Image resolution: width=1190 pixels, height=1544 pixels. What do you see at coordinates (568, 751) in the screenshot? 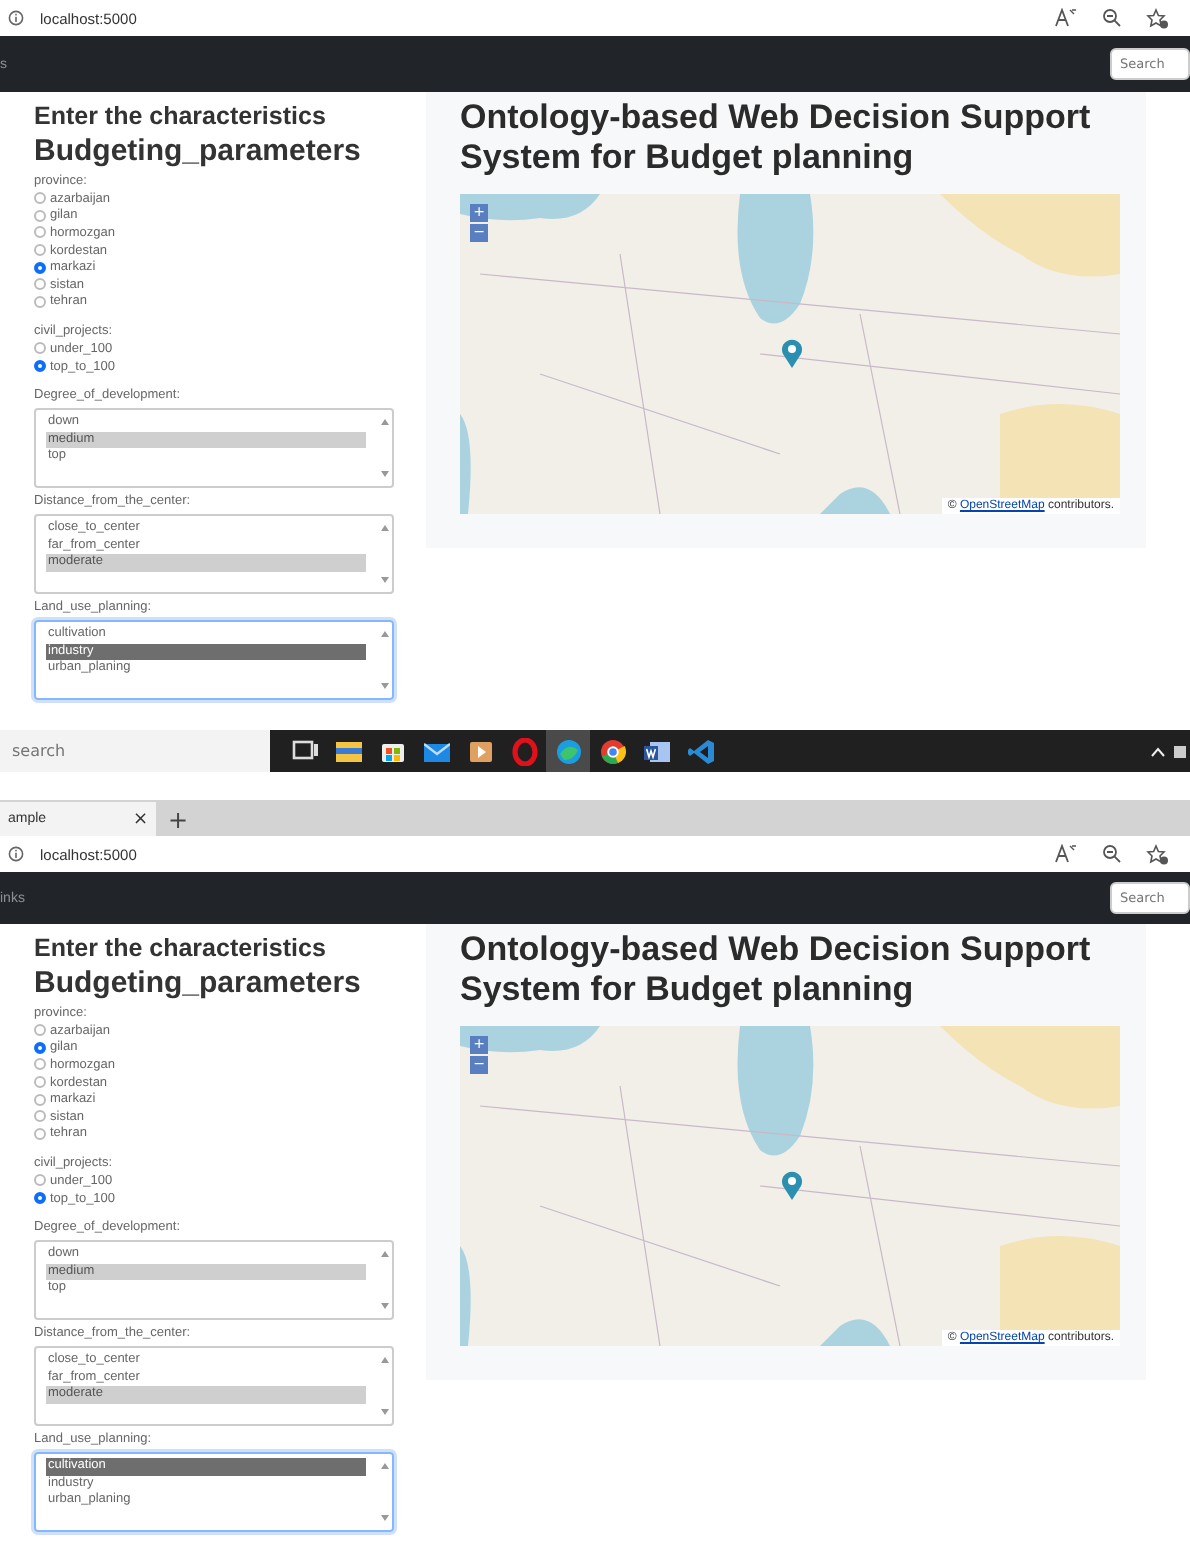
I see `wave-globe-icon` at bounding box center [568, 751].